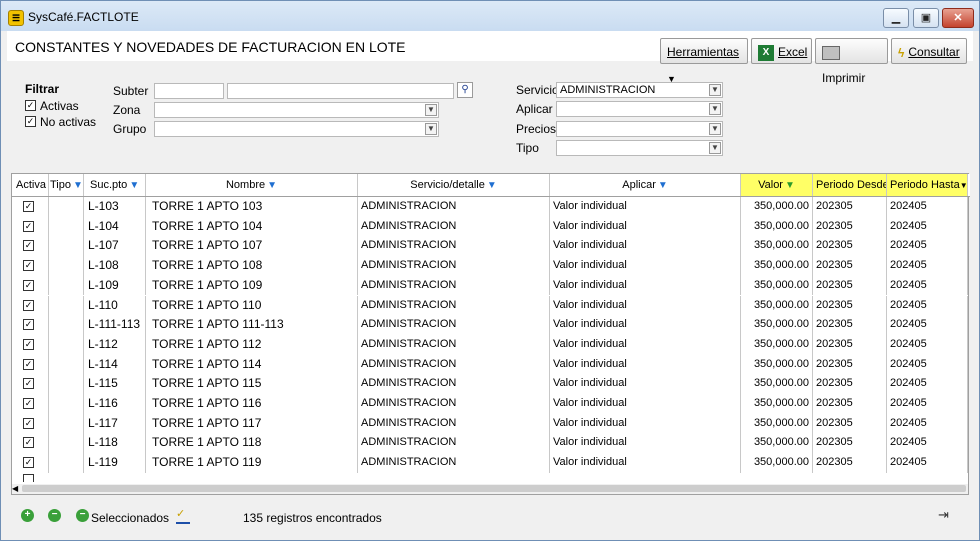 The image size is (980, 541). I want to click on col-nombre: Nombre ▼, so click(252, 185).